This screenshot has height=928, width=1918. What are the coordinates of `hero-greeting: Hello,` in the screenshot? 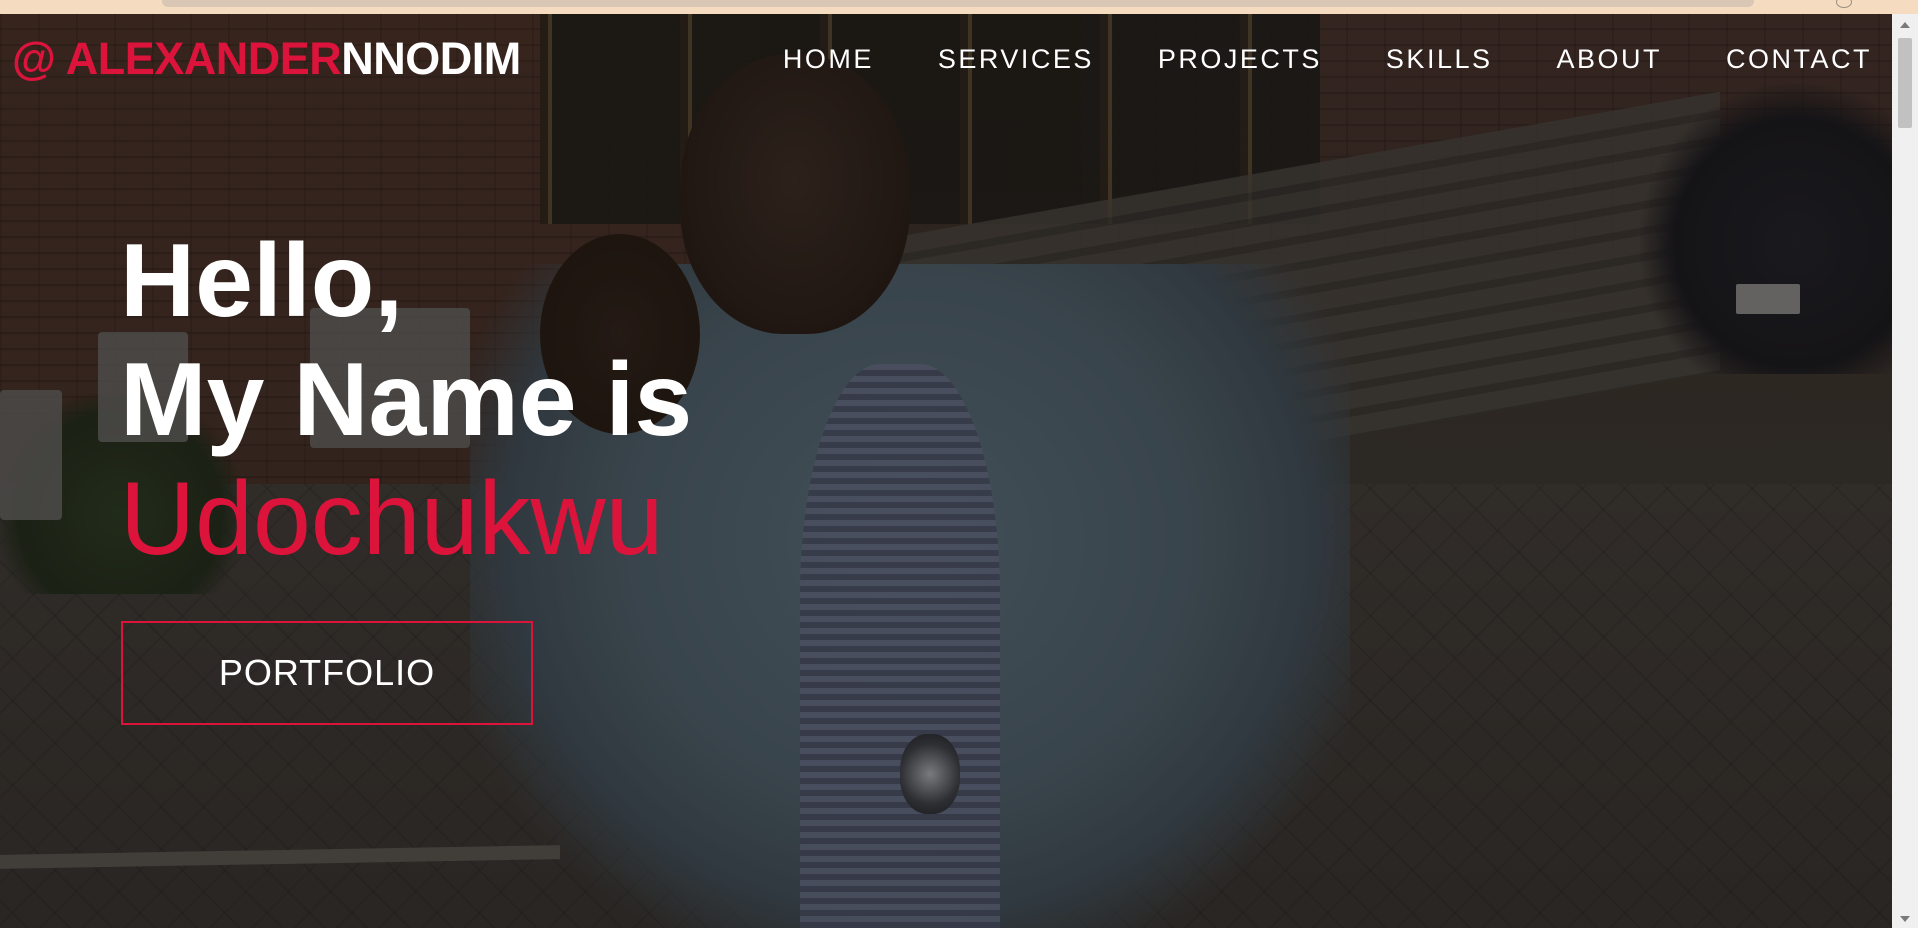 It's located at (262, 281).